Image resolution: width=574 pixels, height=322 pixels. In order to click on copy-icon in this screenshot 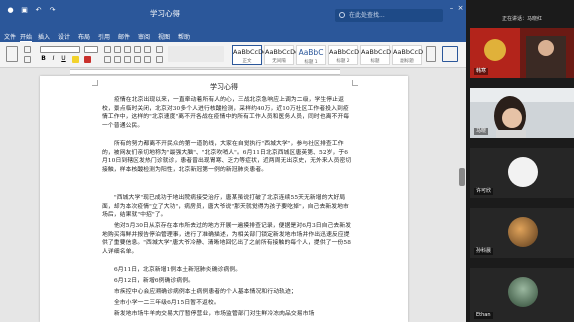, I will do `click(27, 59)`.